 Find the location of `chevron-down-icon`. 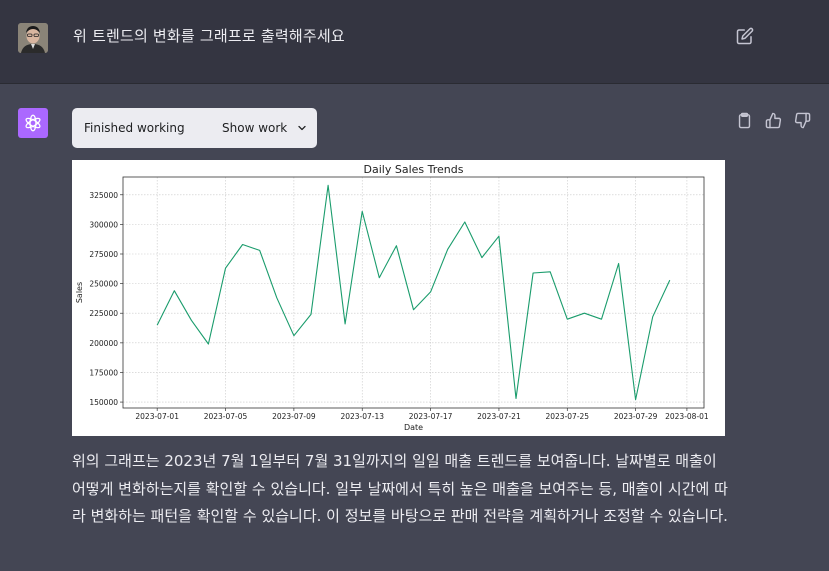

chevron-down-icon is located at coordinates (302, 128).